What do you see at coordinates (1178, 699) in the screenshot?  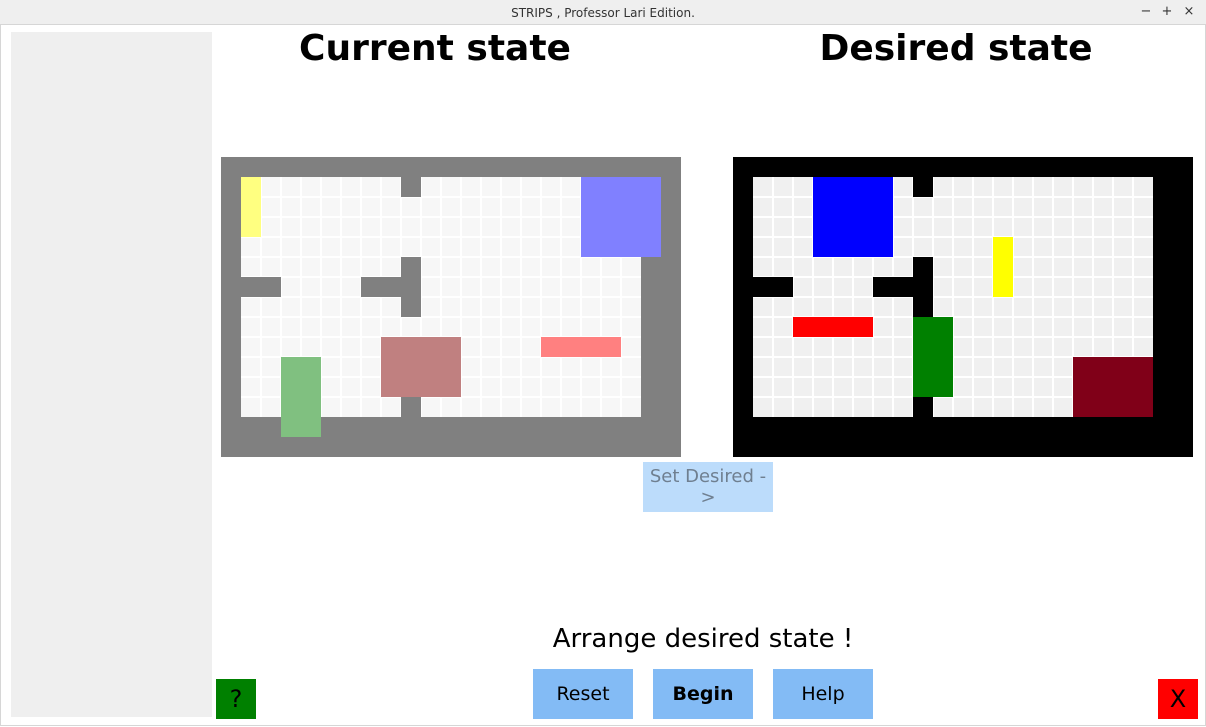 I see `exit-button: X` at bounding box center [1178, 699].